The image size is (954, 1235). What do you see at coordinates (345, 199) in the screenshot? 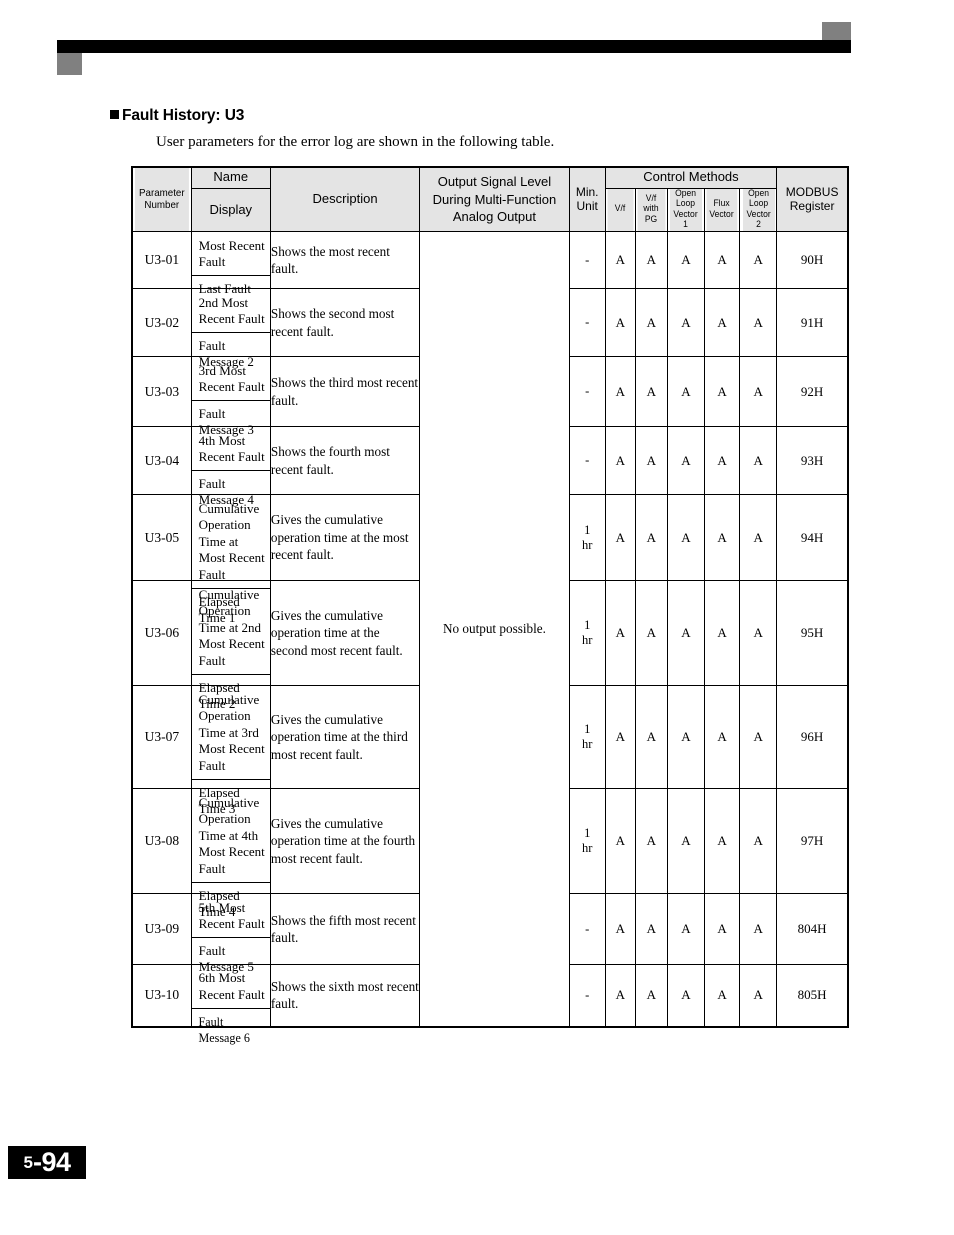
I see `header-description: Description` at bounding box center [345, 199].